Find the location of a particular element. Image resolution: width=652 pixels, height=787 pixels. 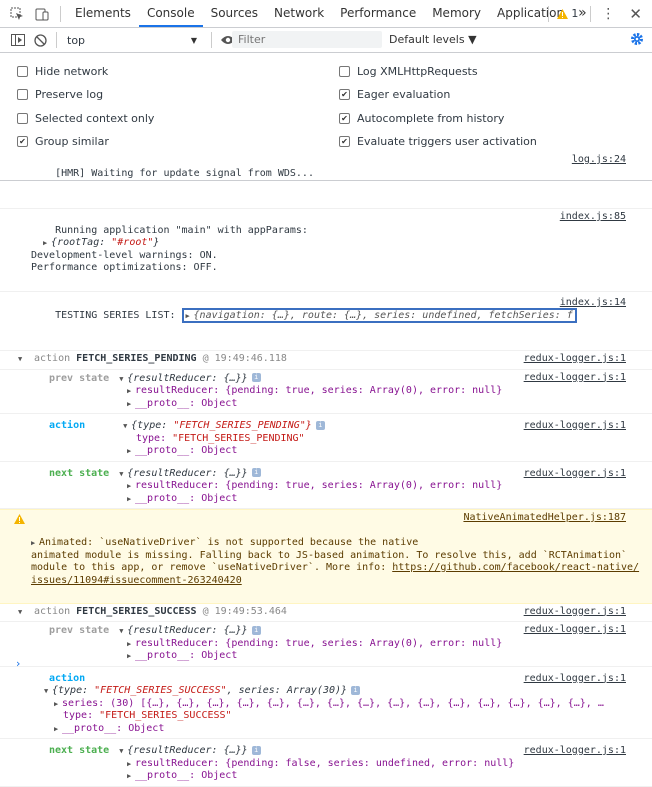

console-toolbar: top ▼ Default levels ▼ is located at coordinates (326, 40).